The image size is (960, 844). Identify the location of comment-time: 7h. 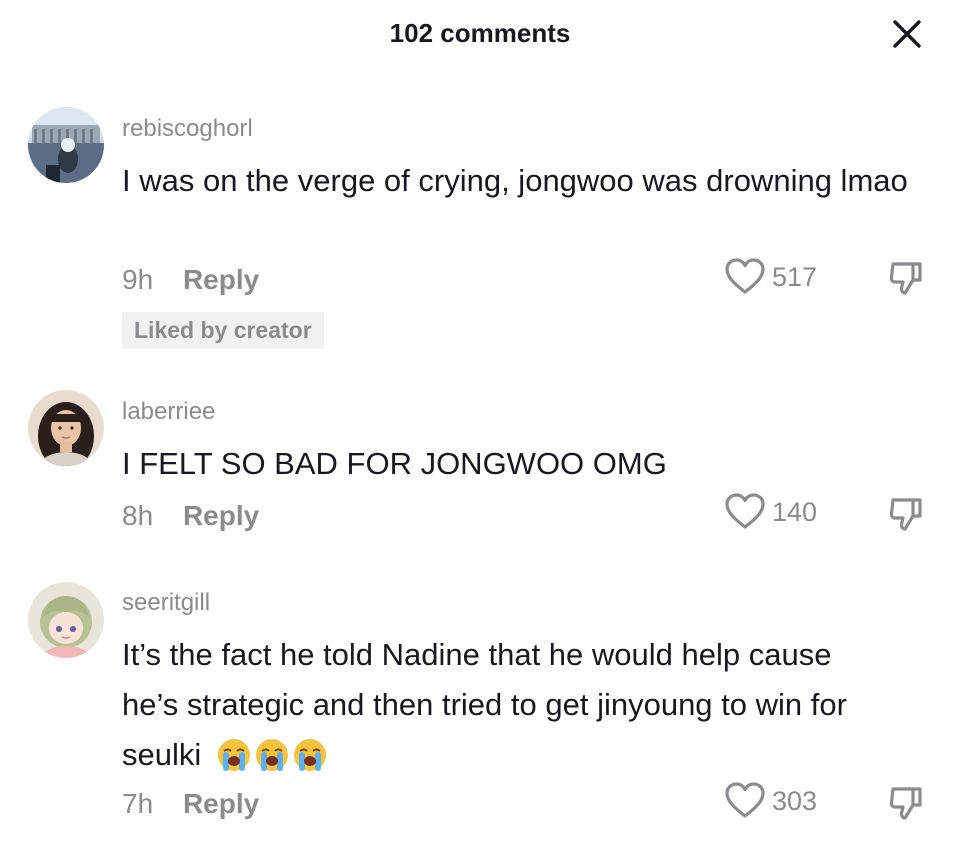
(138, 803).